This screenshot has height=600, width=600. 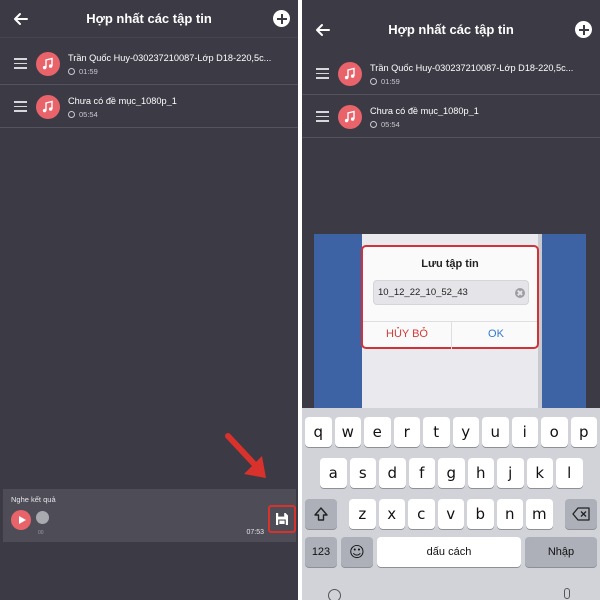 I want to click on key-t: t, so click(x=436, y=432).